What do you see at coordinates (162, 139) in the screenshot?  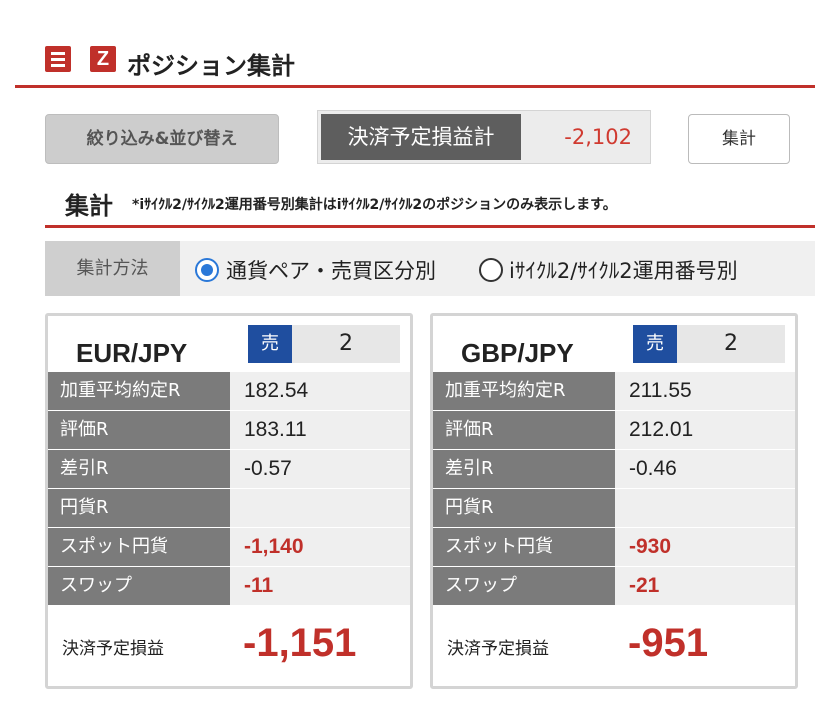 I see `filter-sort-button: 絞り込み&並び替え` at bounding box center [162, 139].